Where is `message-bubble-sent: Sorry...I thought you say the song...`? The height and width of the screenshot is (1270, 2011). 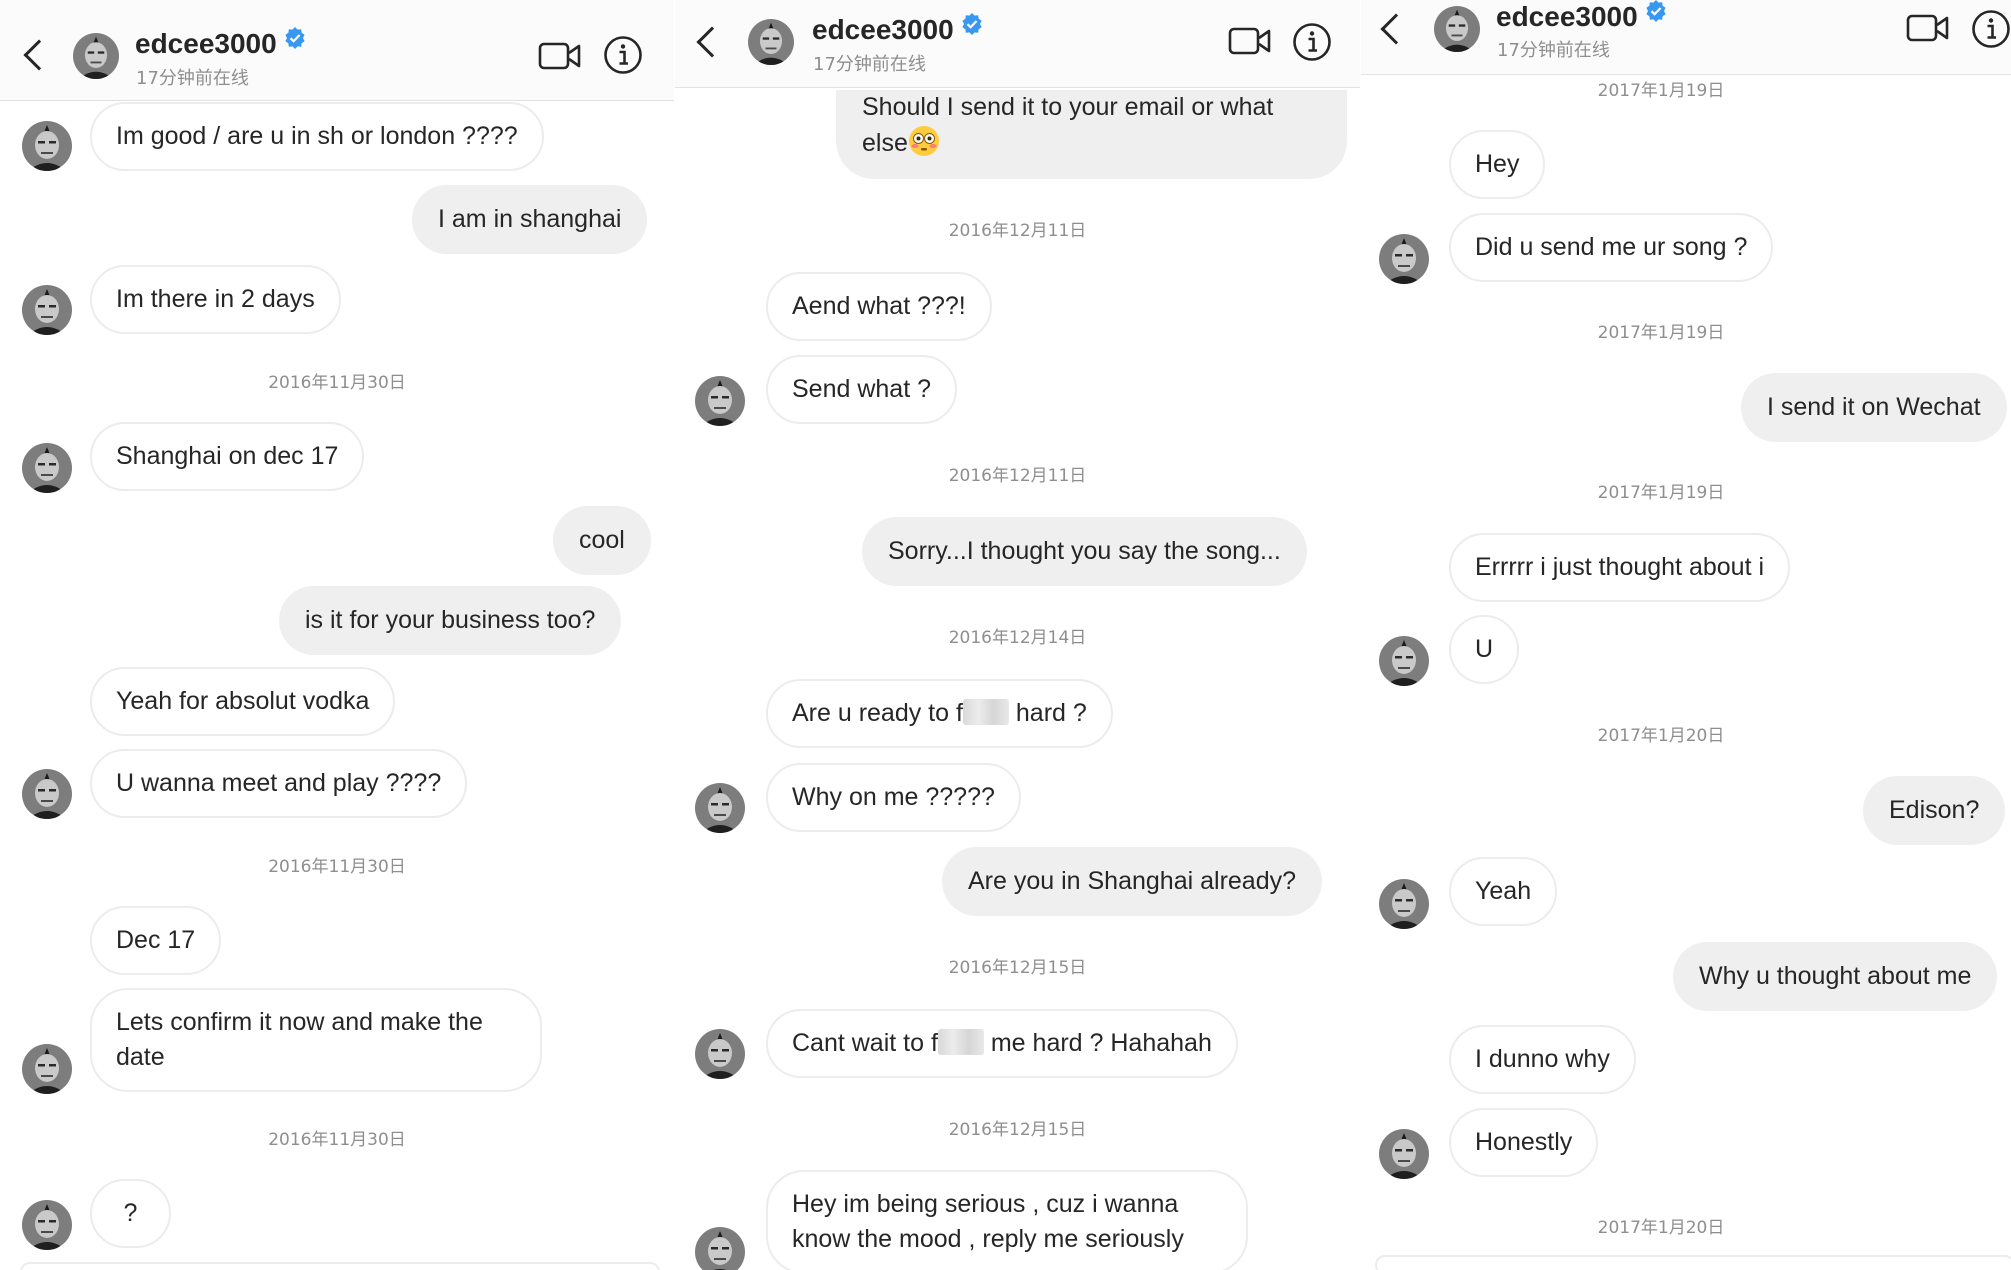 message-bubble-sent: Sorry...I thought you say the song... is located at coordinates (1084, 551).